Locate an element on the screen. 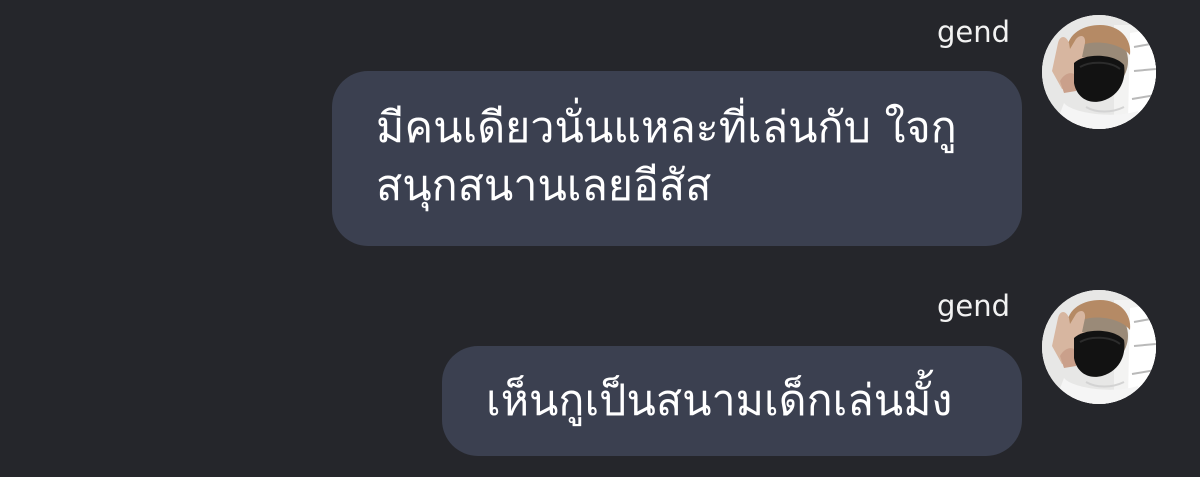 This screenshot has width=1200, height=477. message-bubble: เห็นกูเป็นสนามเด็กเล่นมั้ง is located at coordinates (732, 401).